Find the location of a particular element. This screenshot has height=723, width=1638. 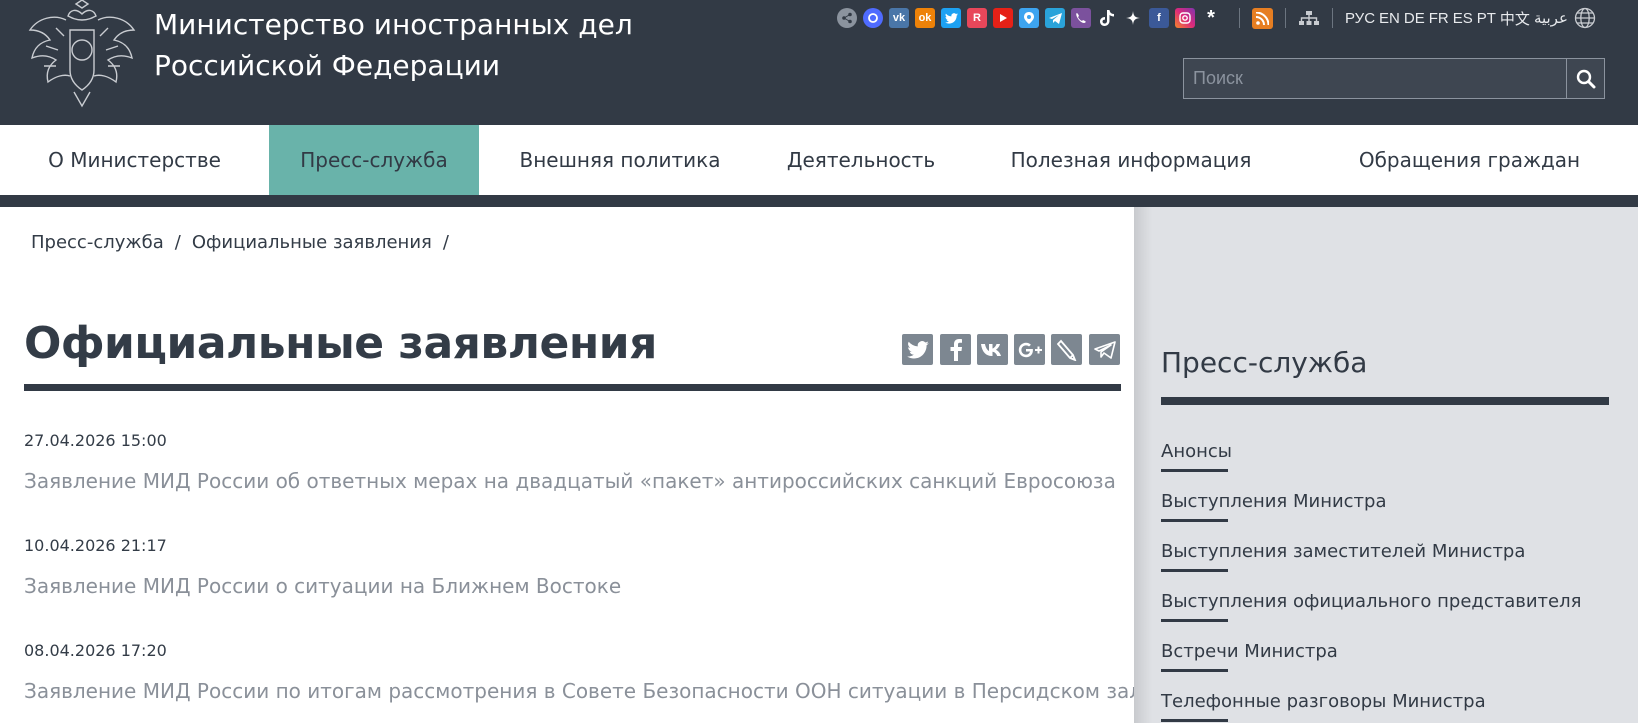

news-date: 27.04.2026 15:00 is located at coordinates (95, 440).